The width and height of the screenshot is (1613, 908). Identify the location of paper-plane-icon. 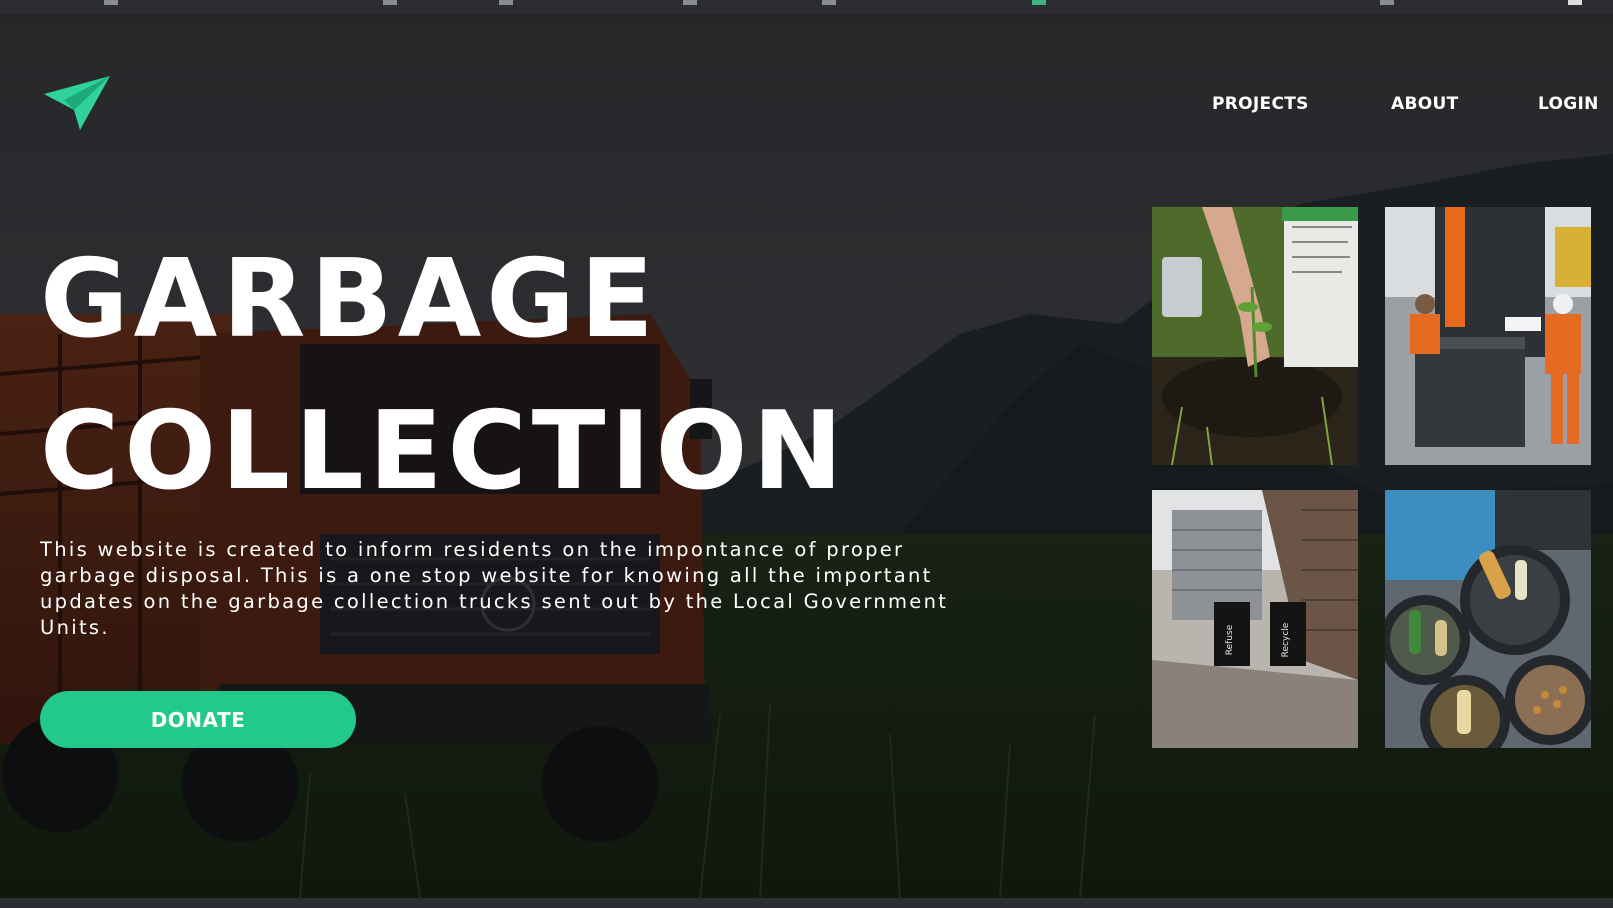
(77, 103).